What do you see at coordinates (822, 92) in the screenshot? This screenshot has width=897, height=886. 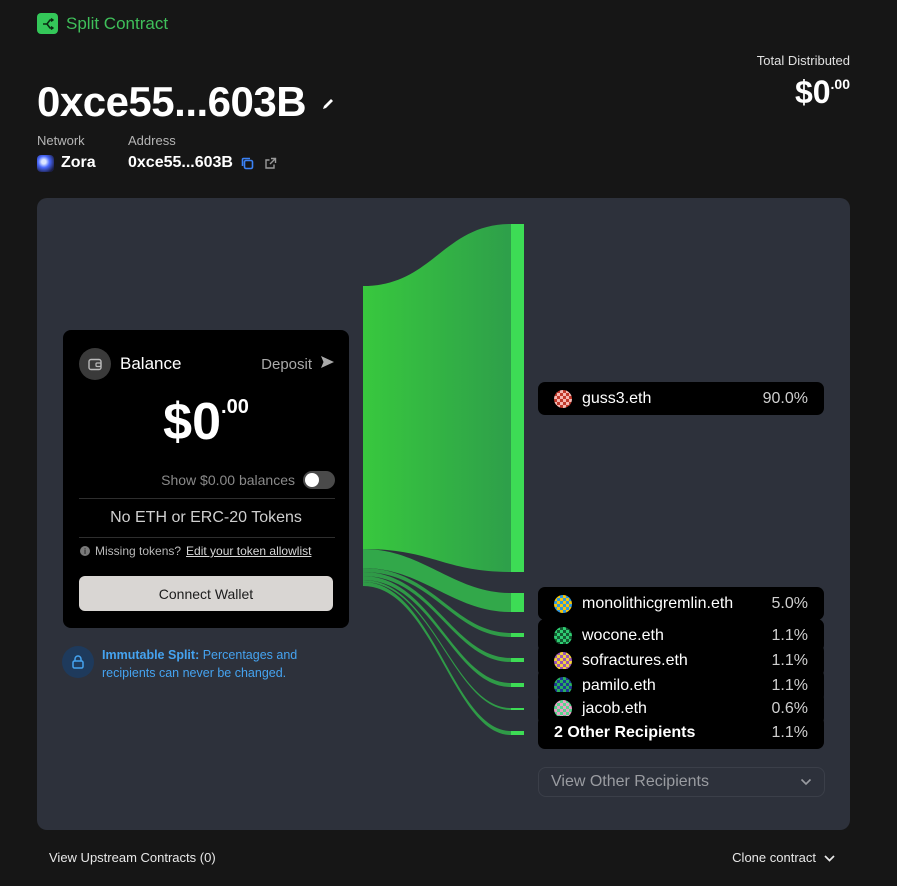 I see `total-distributed-amount: $0.00` at bounding box center [822, 92].